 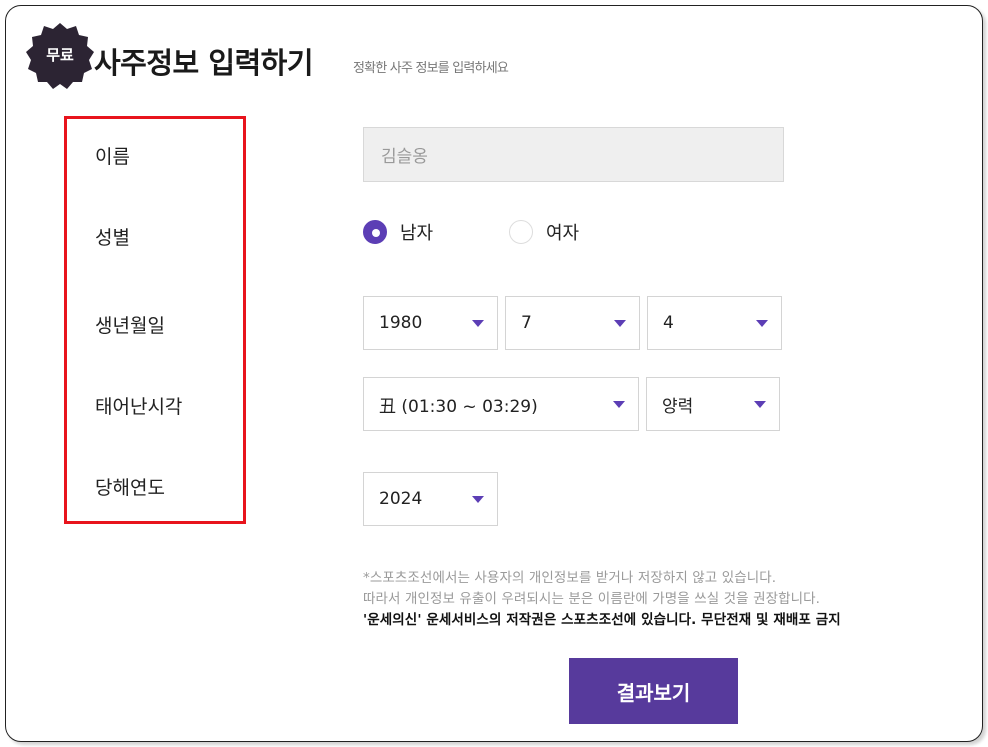 What do you see at coordinates (401, 499) in the screenshot?
I see `target-year-value: 2024` at bounding box center [401, 499].